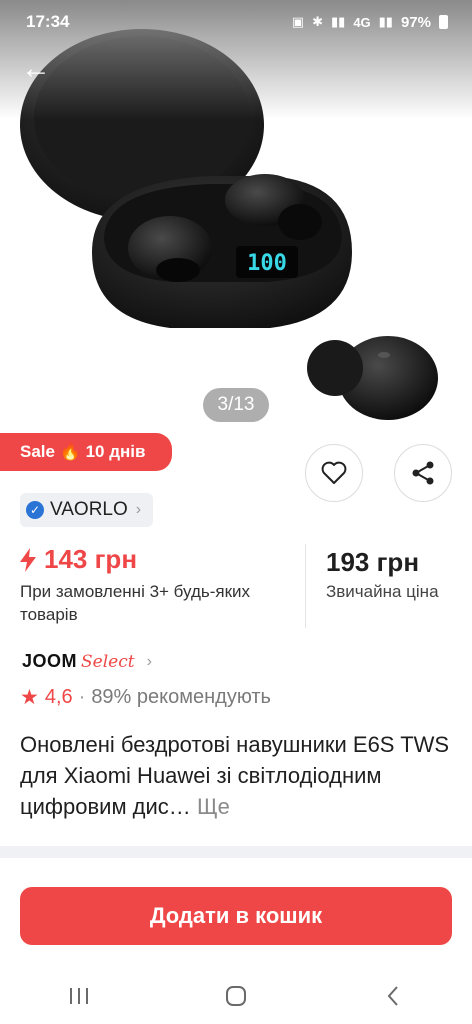  Describe the element at coordinates (267, 263) in the screenshot. I see `svg-text: 100` at that location.